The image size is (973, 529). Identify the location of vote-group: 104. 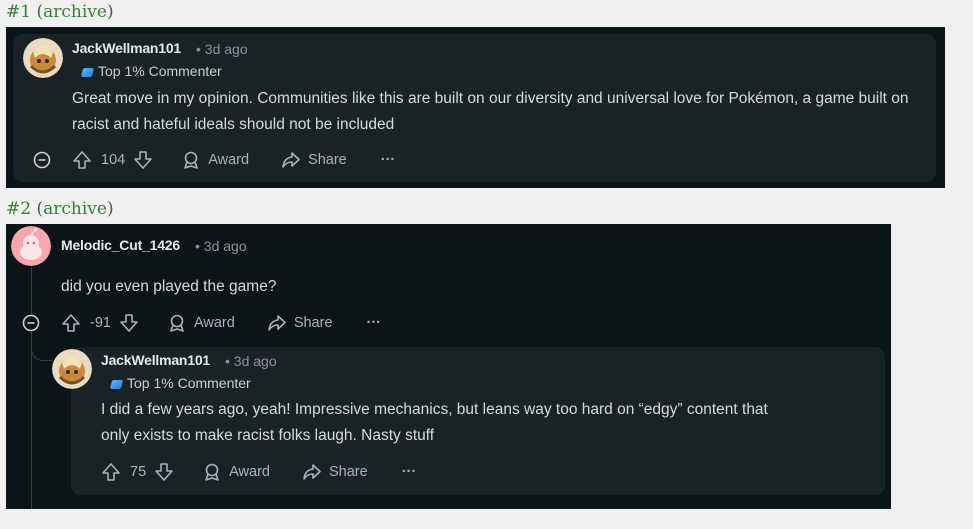
(112, 160).